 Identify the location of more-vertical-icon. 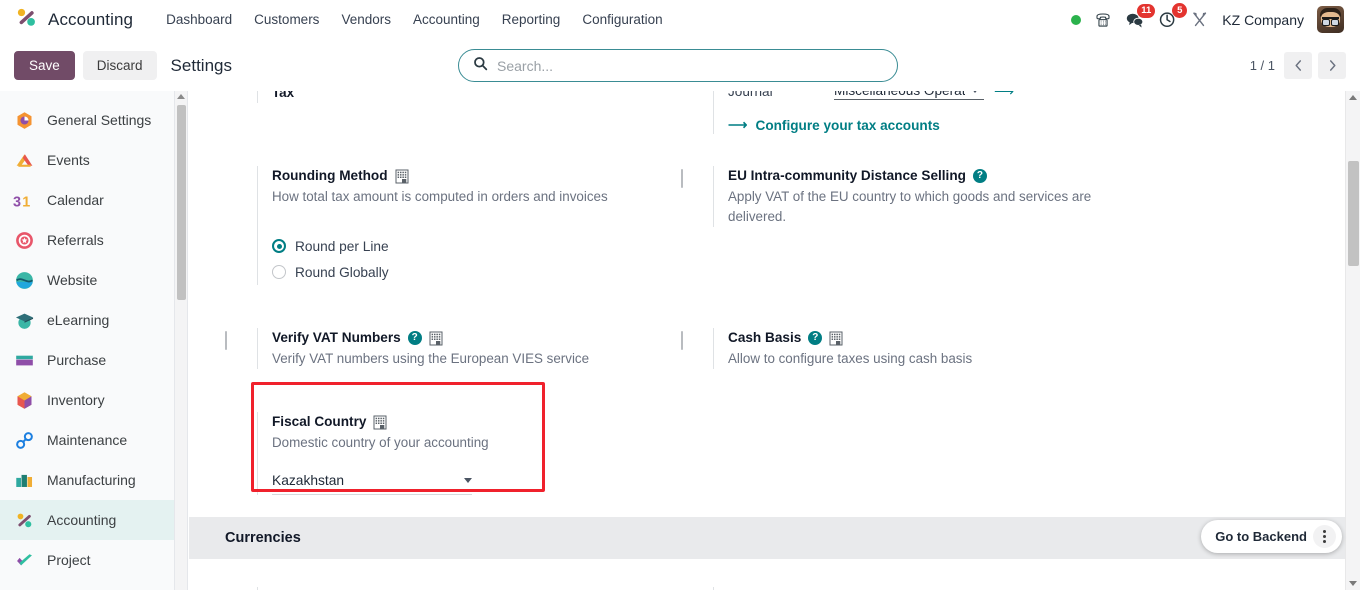
(1324, 536).